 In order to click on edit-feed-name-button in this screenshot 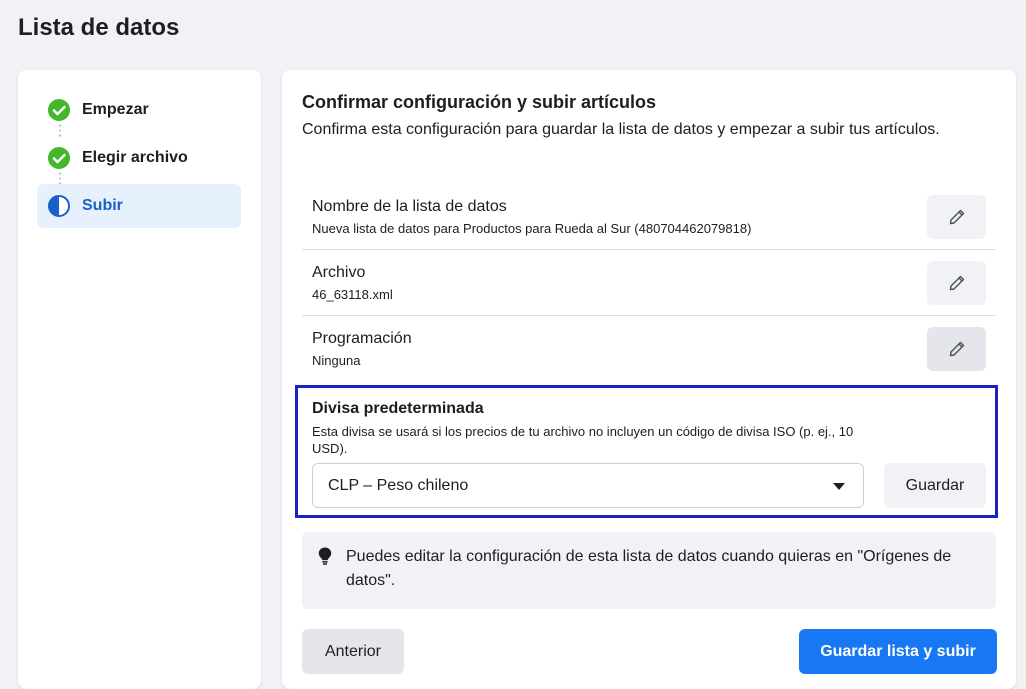, I will do `click(956, 217)`.